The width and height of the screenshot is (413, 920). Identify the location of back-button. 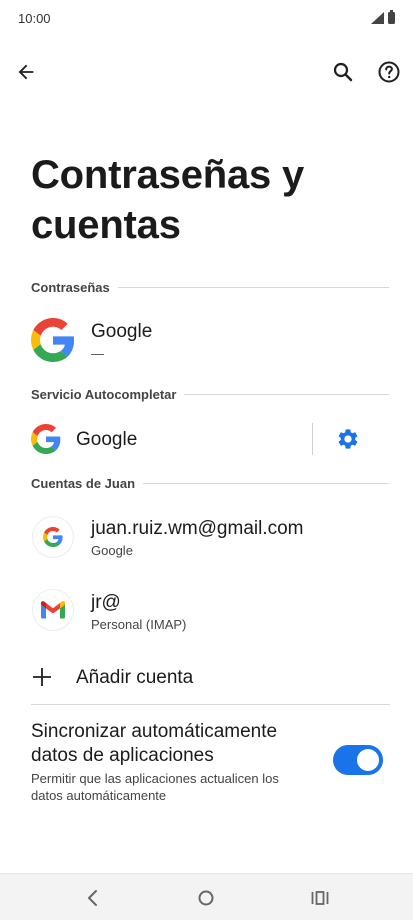
(26, 72).